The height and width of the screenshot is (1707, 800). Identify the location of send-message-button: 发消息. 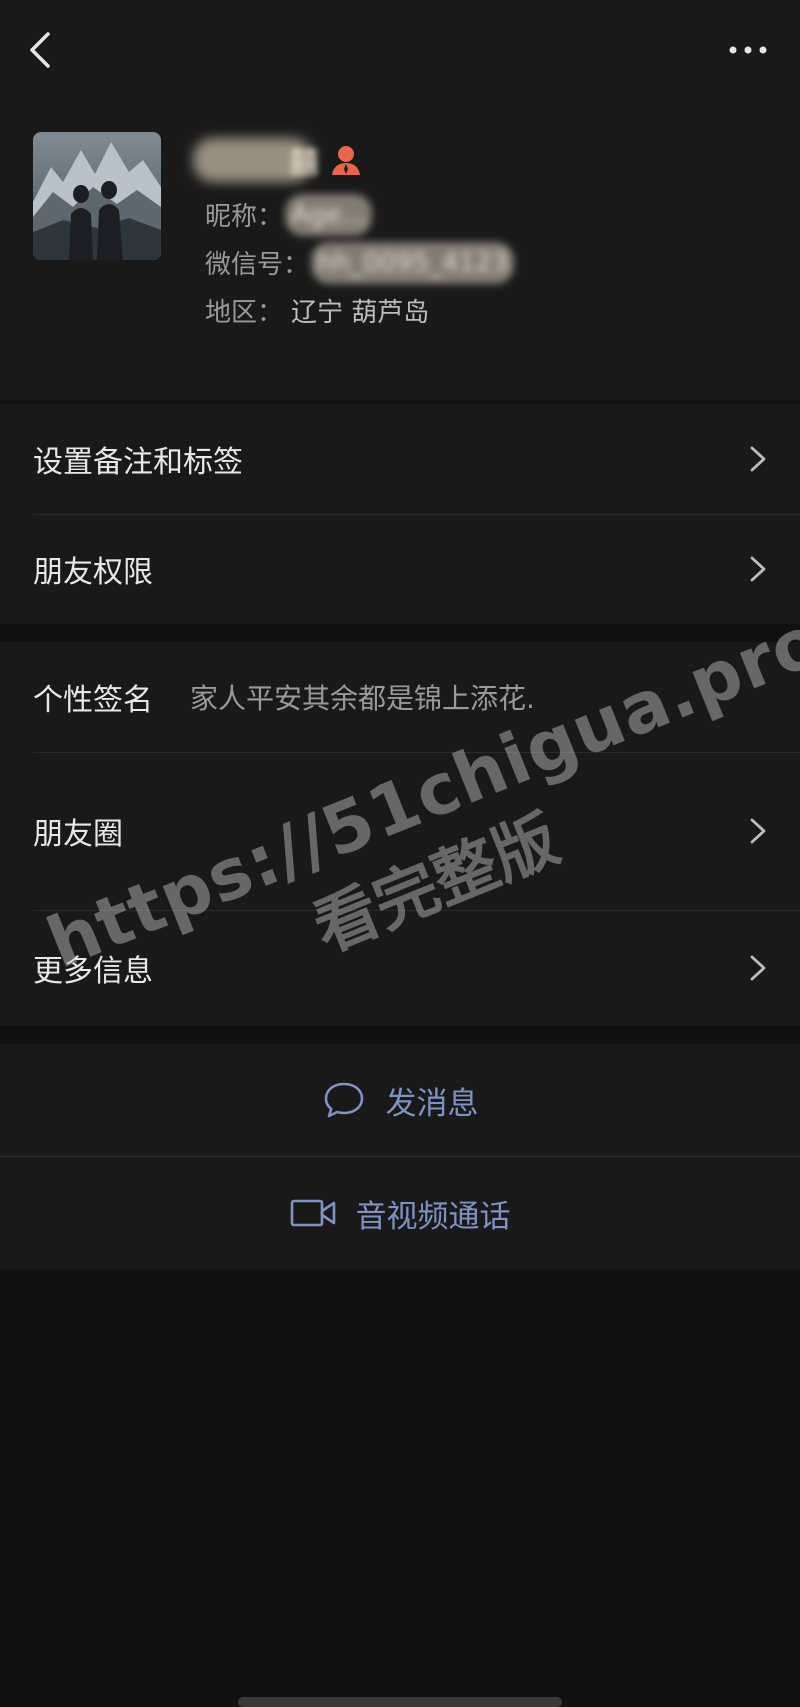
(400, 1100).